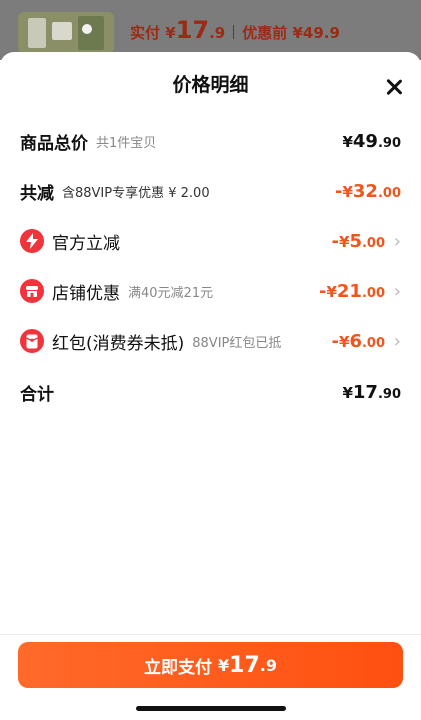 Image resolution: width=421 pixels, height=720 pixels. Describe the element at coordinates (265, 33) in the screenshot. I see `before-label: 优惠前` at that location.